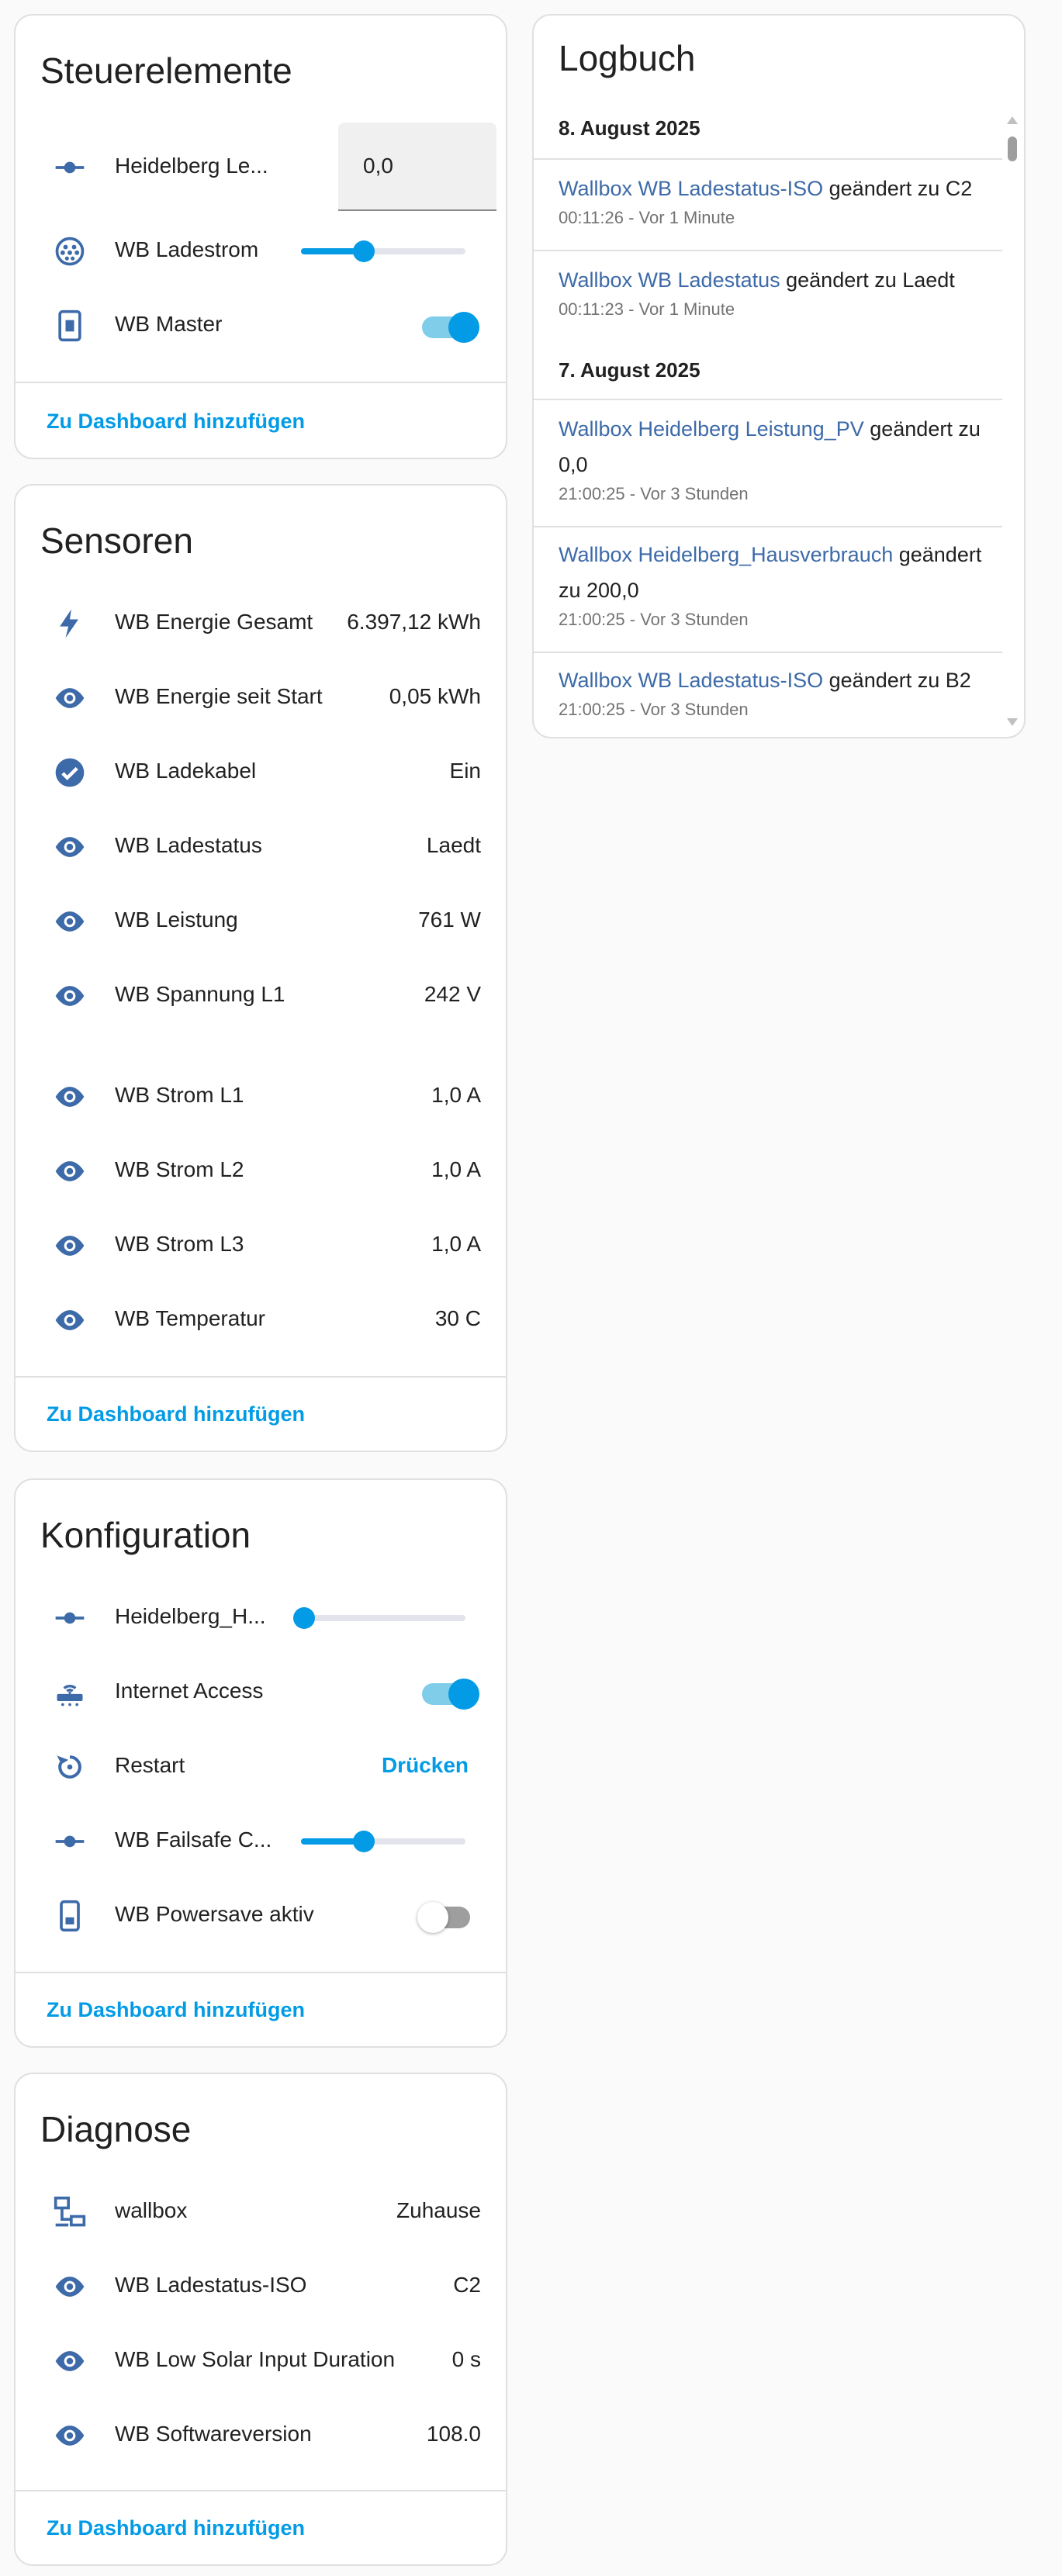  What do you see at coordinates (261, 996) in the screenshot?
I see `entity-row: WB Spannung L1 242 V` at bounding box center [261, 996].